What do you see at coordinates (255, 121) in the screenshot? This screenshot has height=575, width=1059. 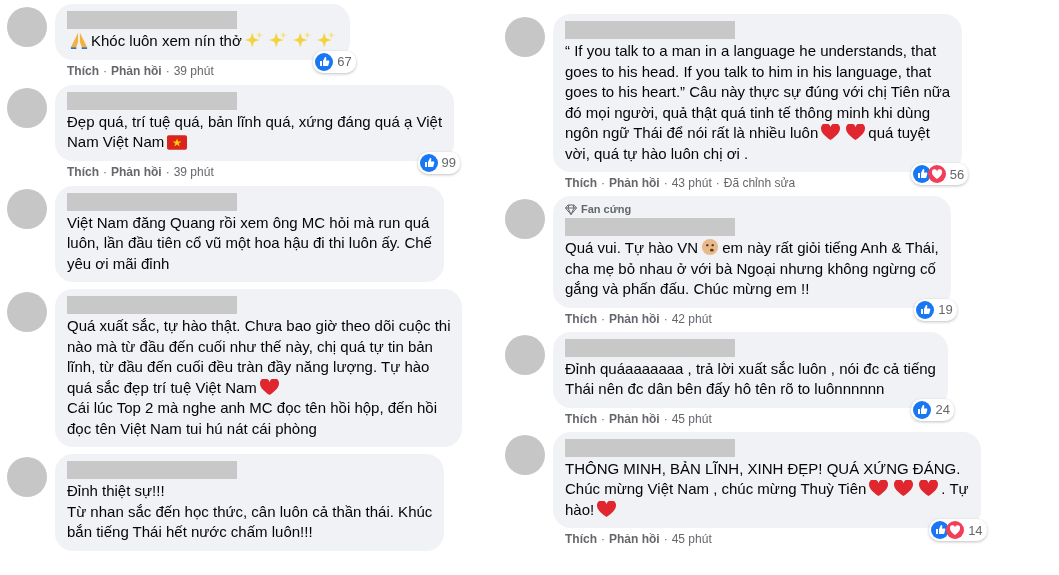 I see `comment-text: Đẹp quá, trí tuệ quá, bản lĩnh quá, xứng đáng quá ạ Việt` at bounding box center [255, 121].